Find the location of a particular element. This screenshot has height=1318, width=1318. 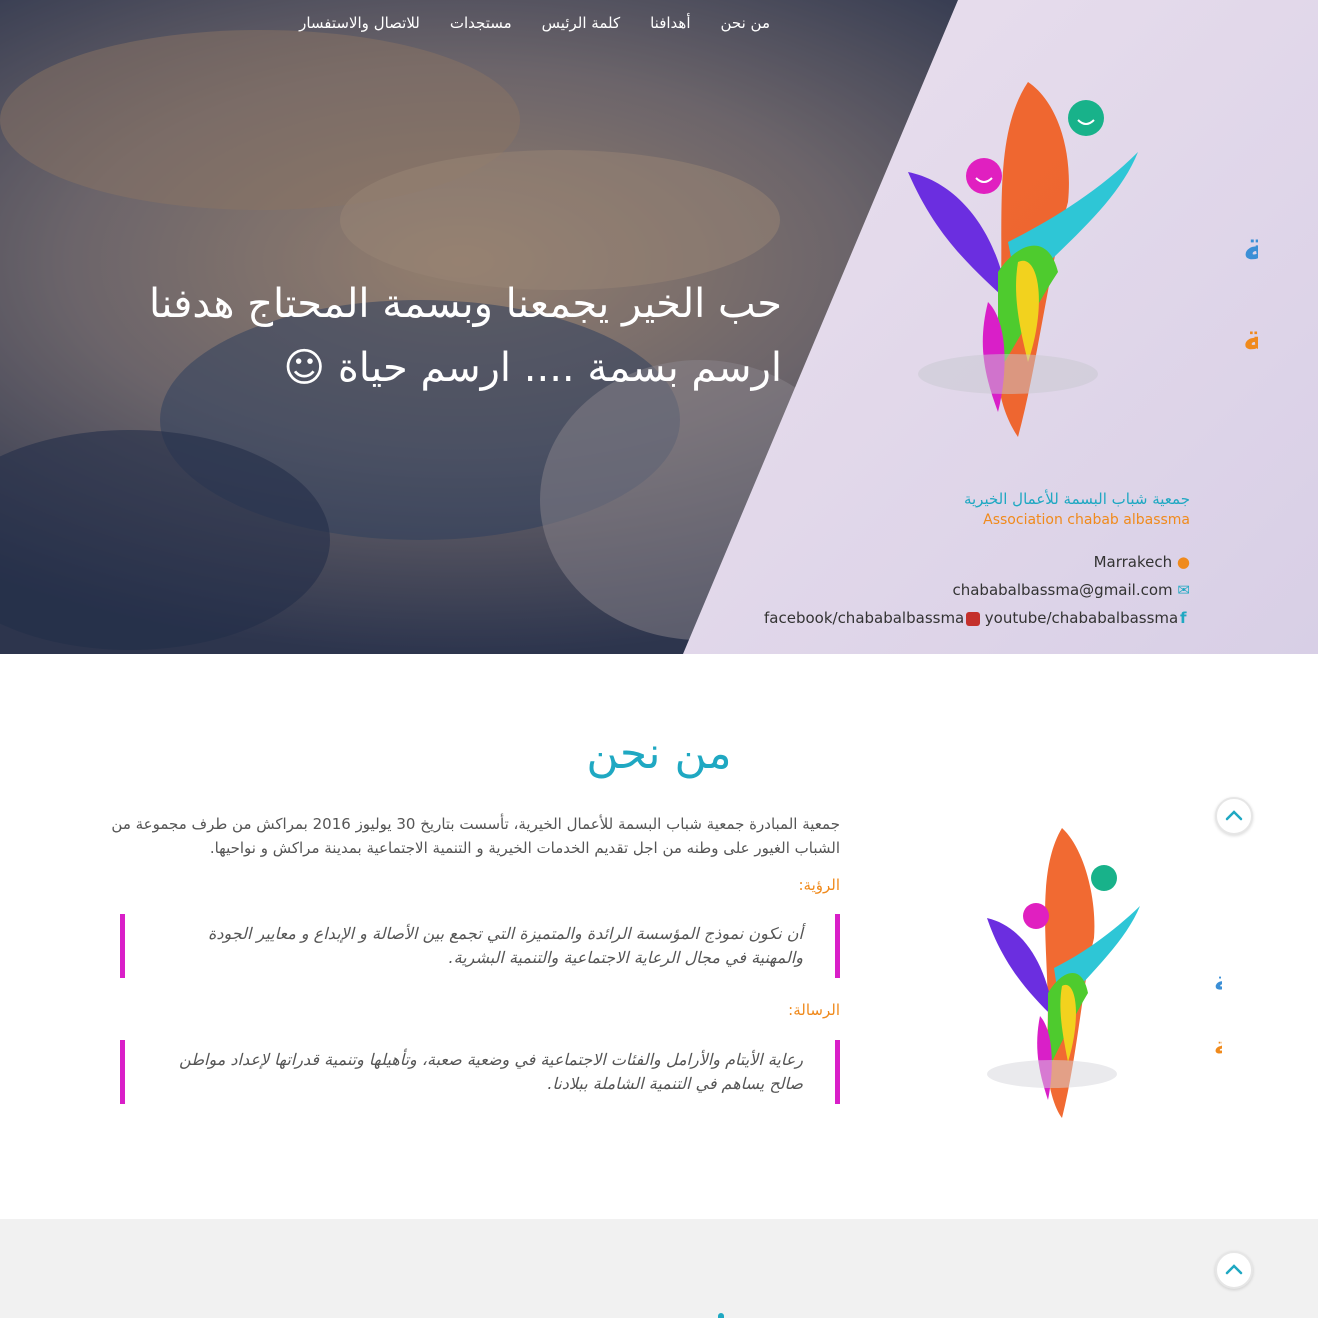

scroll-up-button is located at coordinates (1234, 816).